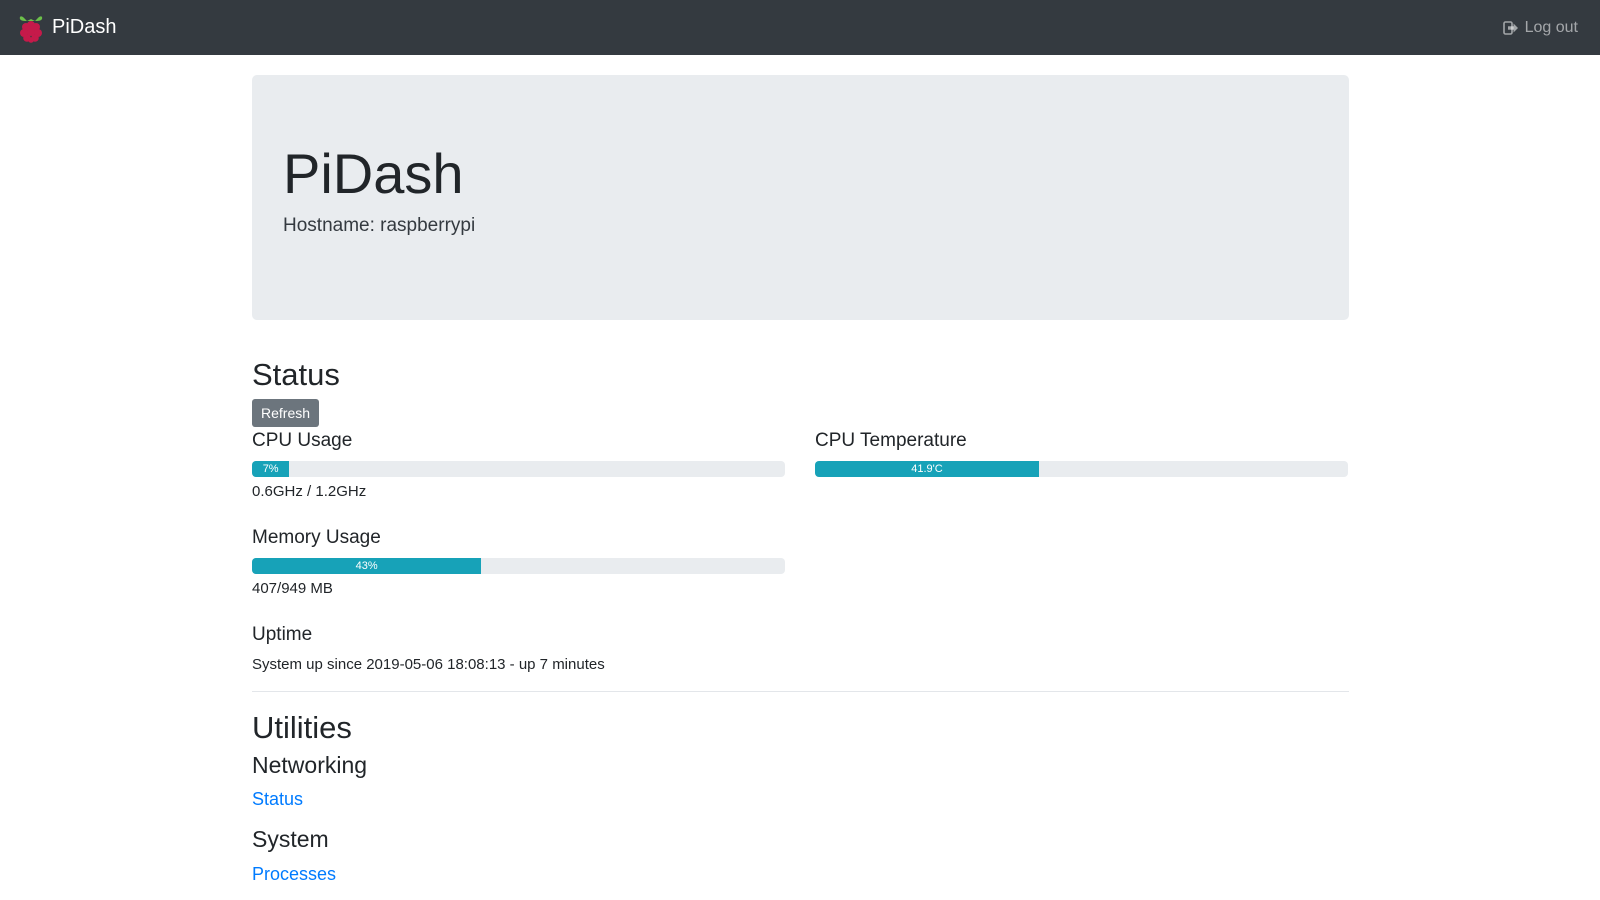  Describe the element at coordinates (373, 173) in the screenshot. I see `page-title: PiDash` at that location.